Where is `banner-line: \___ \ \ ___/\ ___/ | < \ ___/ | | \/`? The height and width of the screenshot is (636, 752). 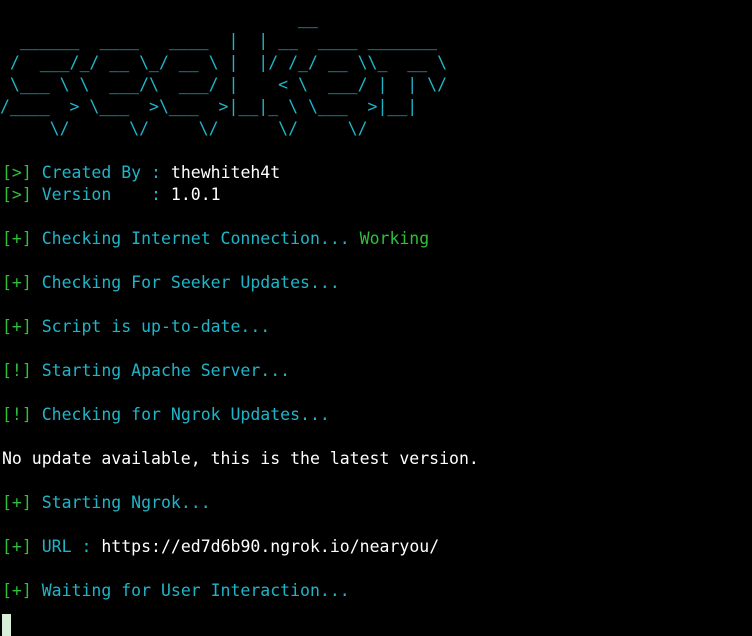
banner-line: \___ \ \ ___/\ ___/ | < \ ___/ | | \/ is located at coordinates (224, 84).